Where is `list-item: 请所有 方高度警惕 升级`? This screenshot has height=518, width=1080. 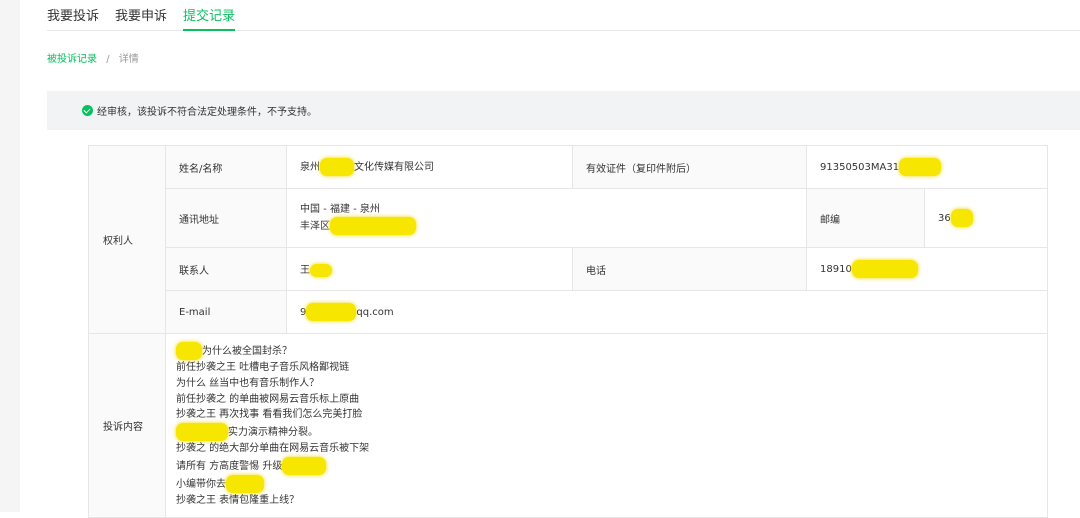
list-item: 请所有 方高度警惕 升级 is located at coordinates (606, 465).